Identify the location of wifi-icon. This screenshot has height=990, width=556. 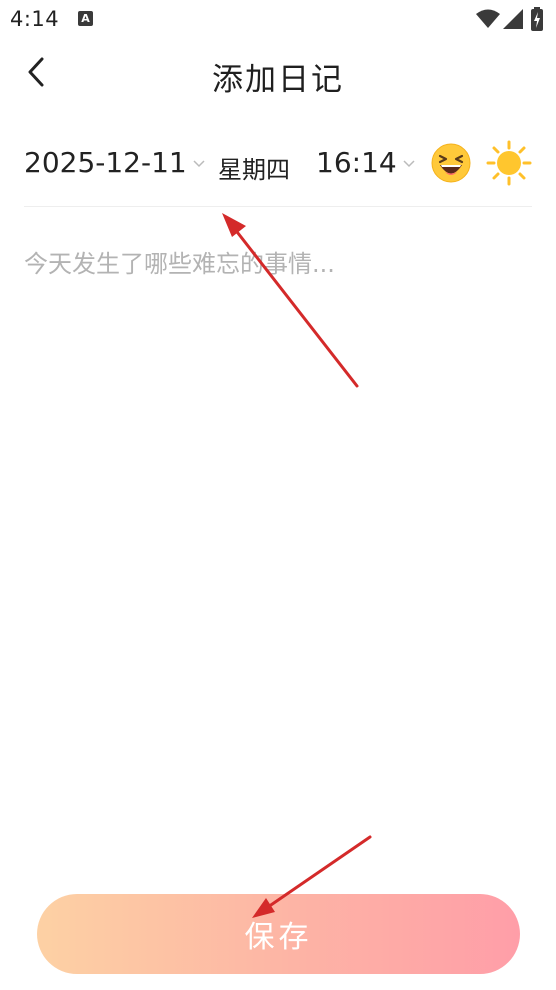
(488, 21).